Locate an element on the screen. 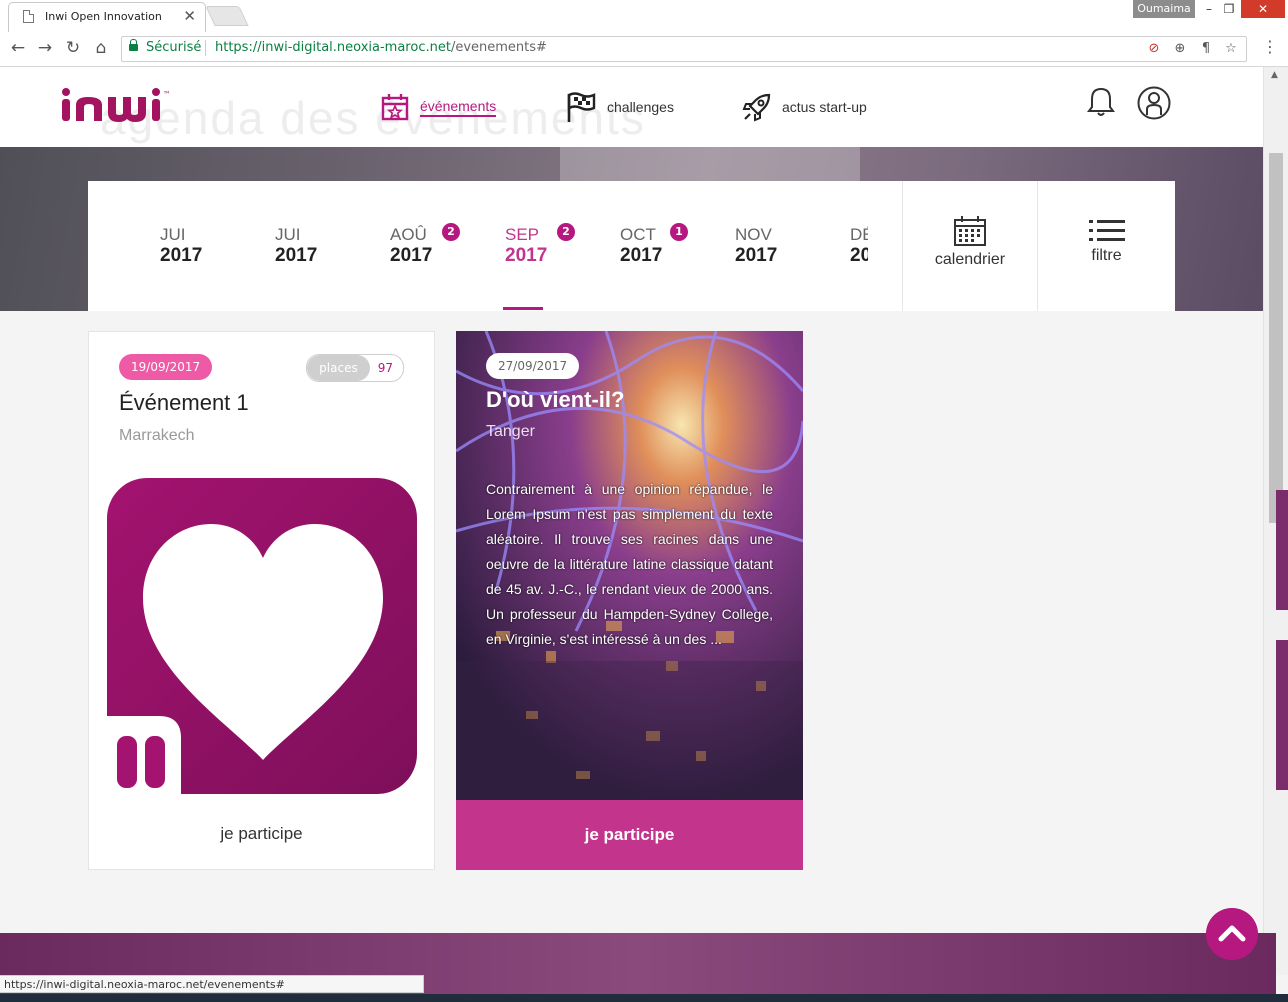 The width and height of the screenshot is (1288, 1002). nav-label: événements is located at coordinates (458, 107).